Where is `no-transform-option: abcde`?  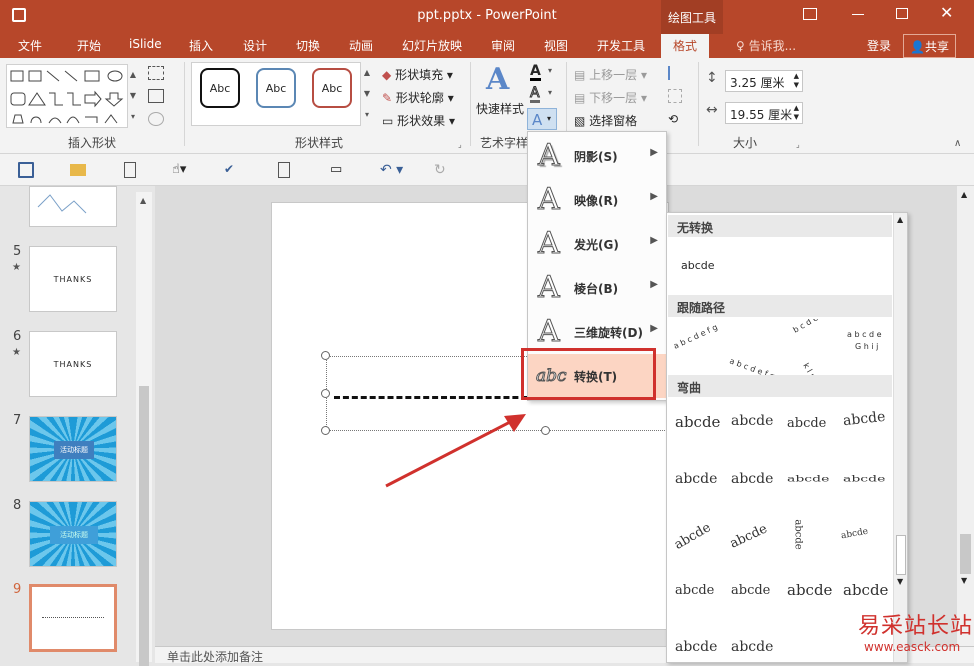 no-transform-option: abcde is located at coordinates (698, 265).